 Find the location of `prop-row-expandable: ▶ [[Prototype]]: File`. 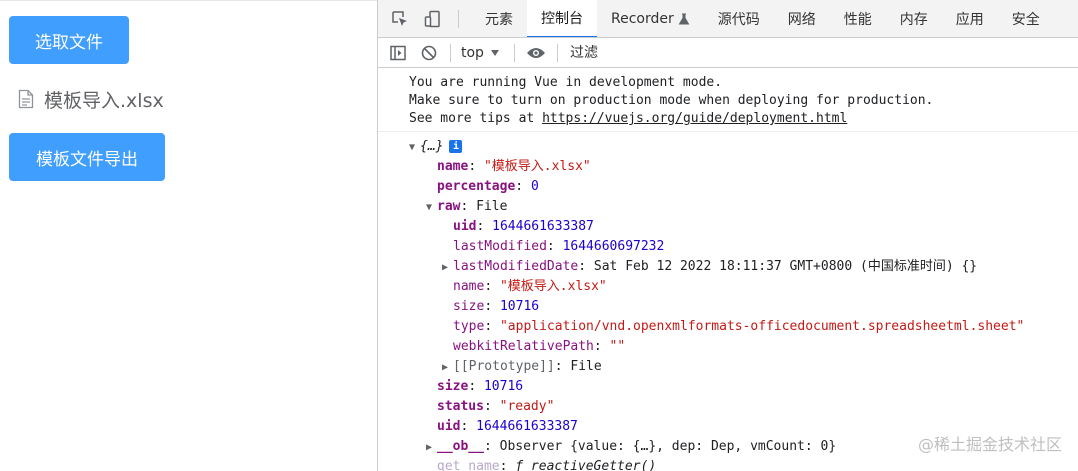

prop-row-expandable: ▶ [[Prototype]]: File is located at coordinates (728, 367).